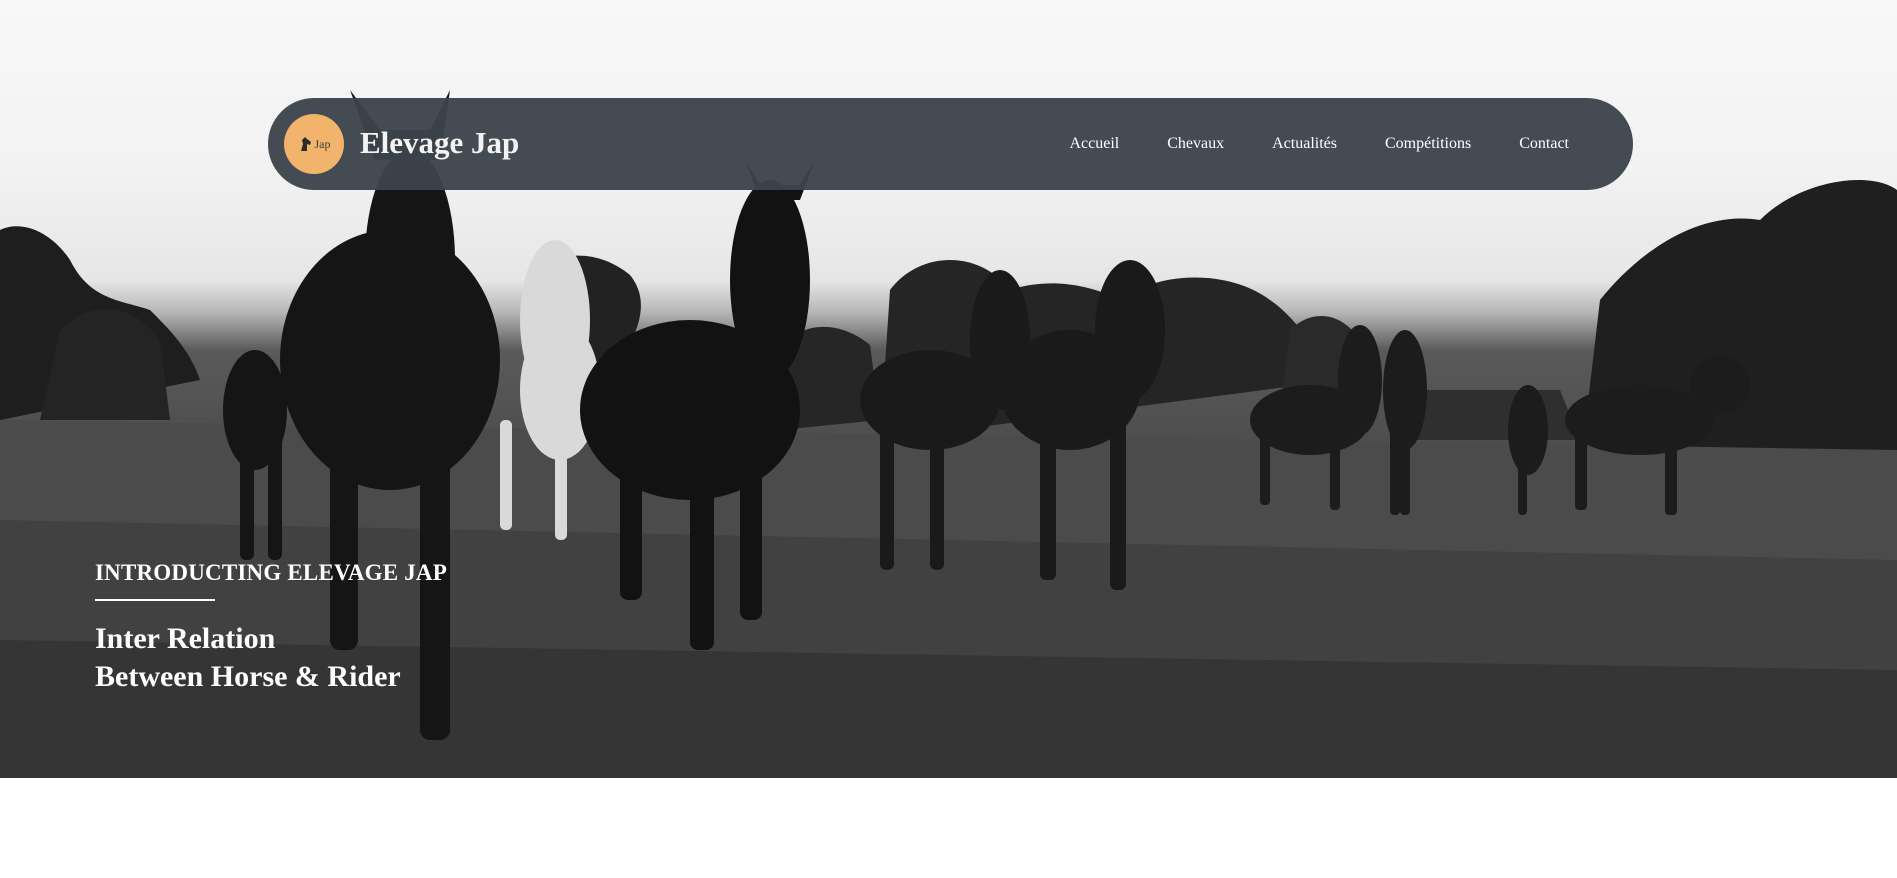 Image resolution: width=1897 pixels, height=878 pixels. What do you see at coordinates (395, 658) in the screenshot?
I see `hero-headline: Inter Relation Between Horse & Rider` at bounding box center [395, 658].